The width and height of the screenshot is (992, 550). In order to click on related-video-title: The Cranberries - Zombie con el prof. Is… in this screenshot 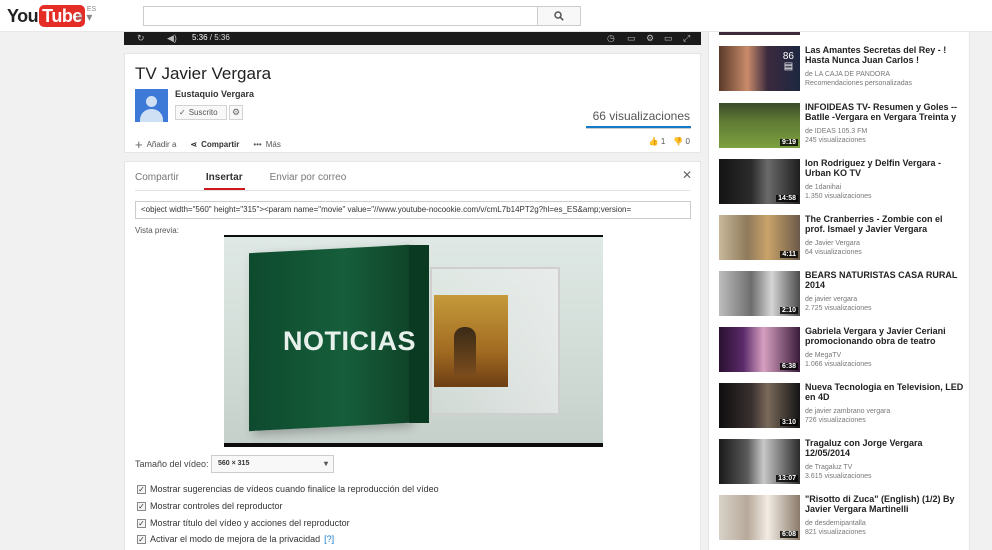, I will do `click(885, 224)`.